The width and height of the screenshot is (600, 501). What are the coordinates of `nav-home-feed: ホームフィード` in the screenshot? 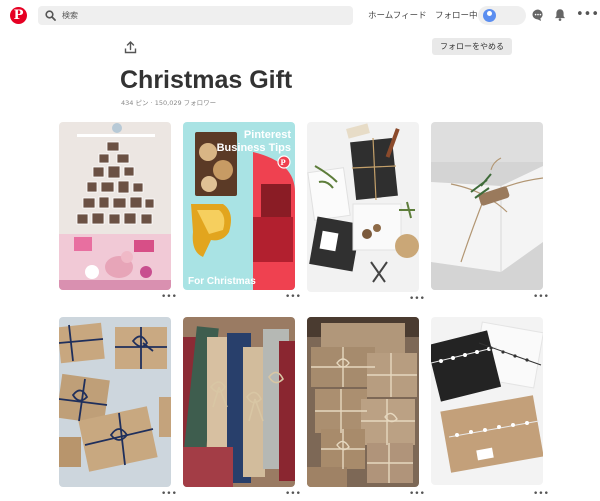 It's located at (397, 15).